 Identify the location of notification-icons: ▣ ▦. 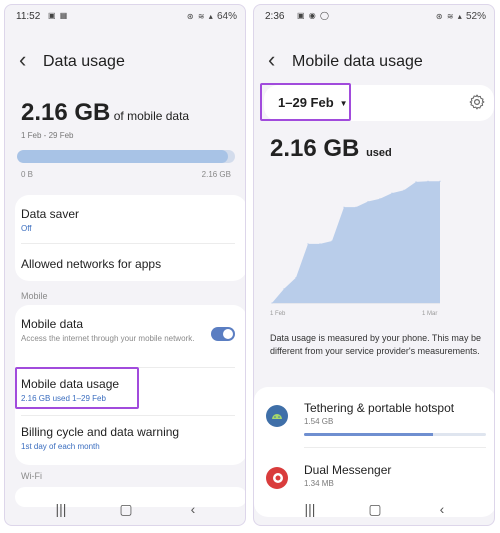
(58, 15).